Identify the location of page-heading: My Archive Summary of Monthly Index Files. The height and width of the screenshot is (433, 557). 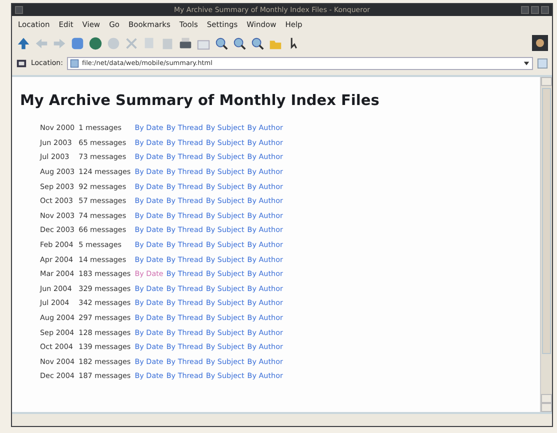
(200, 101).